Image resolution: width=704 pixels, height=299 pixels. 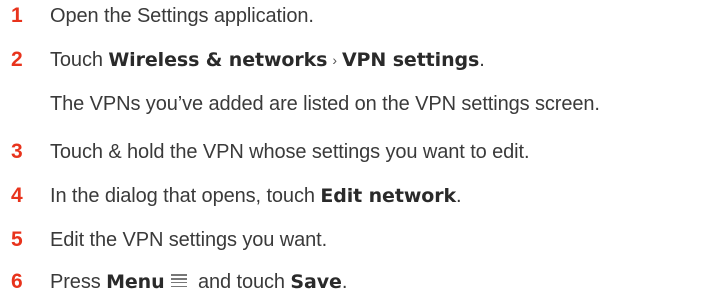 What do you see at coordinates (388, 195) in the screenshot?
I see `edit-network-label: Edit network` at bounding box center [388, 195].